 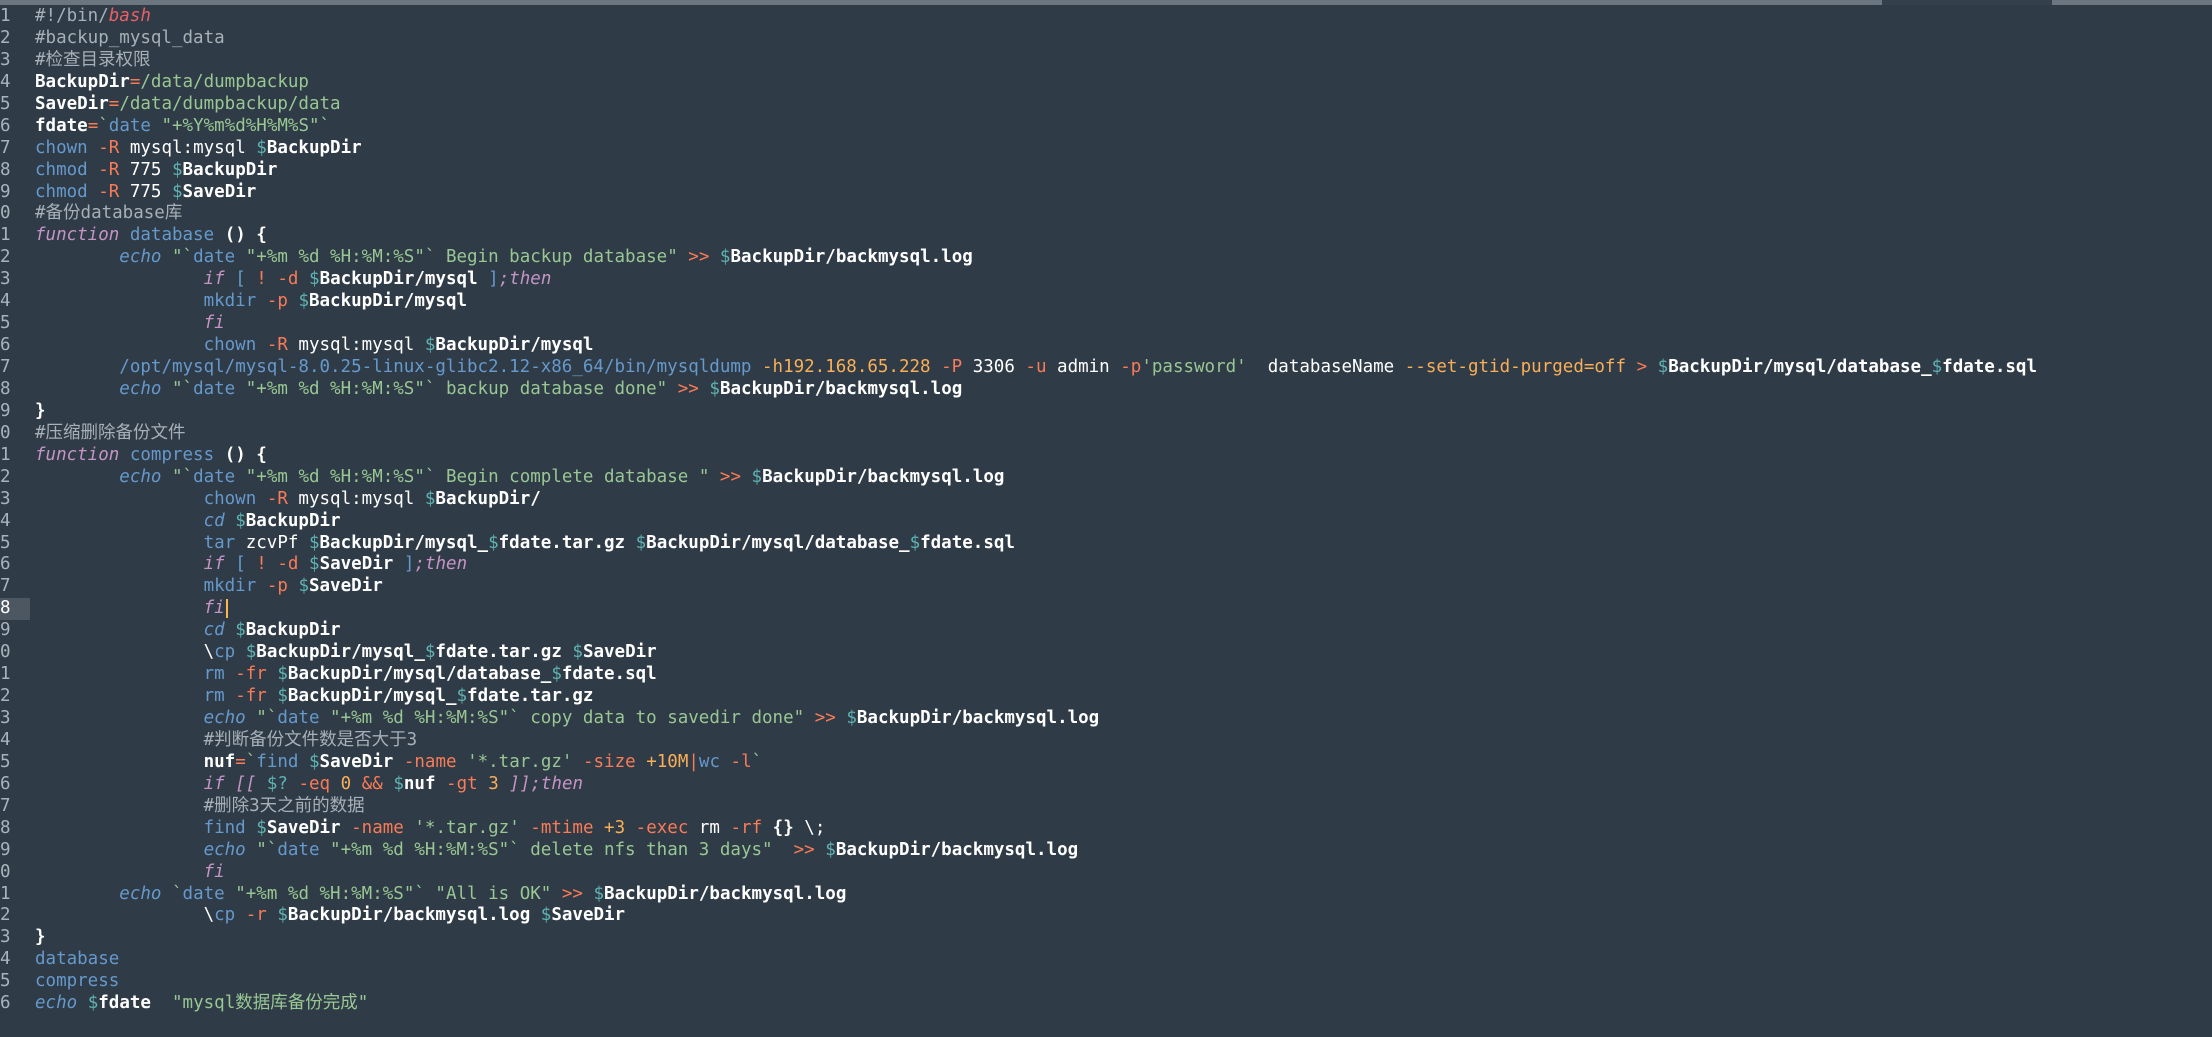 What do you see at coordinates (1123, 149) in the screenshot?
I see `code-line: chown -R mysql:mysql $BackupDir` at bounding box center [1123, 149].